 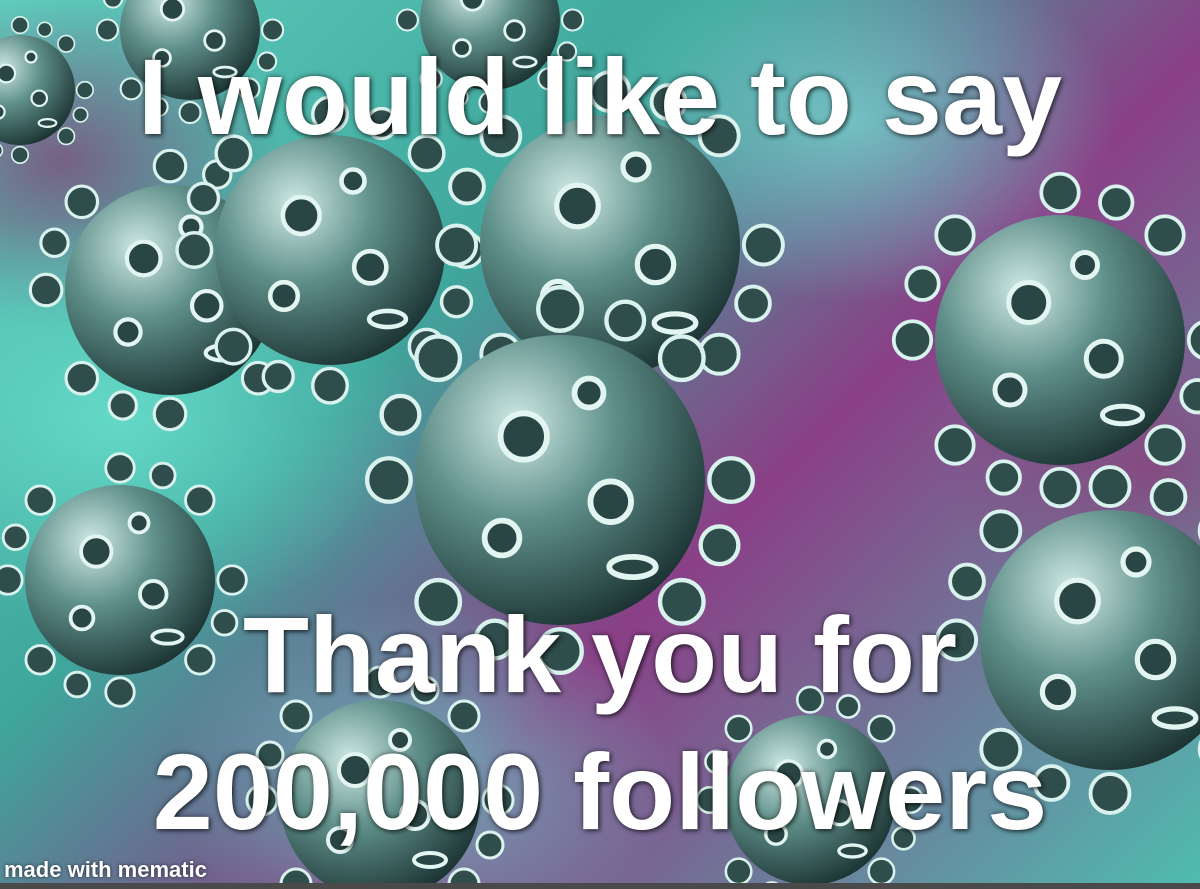 I want to click on bottom-caption-line-2: 200,000 followers, so click(x=600, y=791).